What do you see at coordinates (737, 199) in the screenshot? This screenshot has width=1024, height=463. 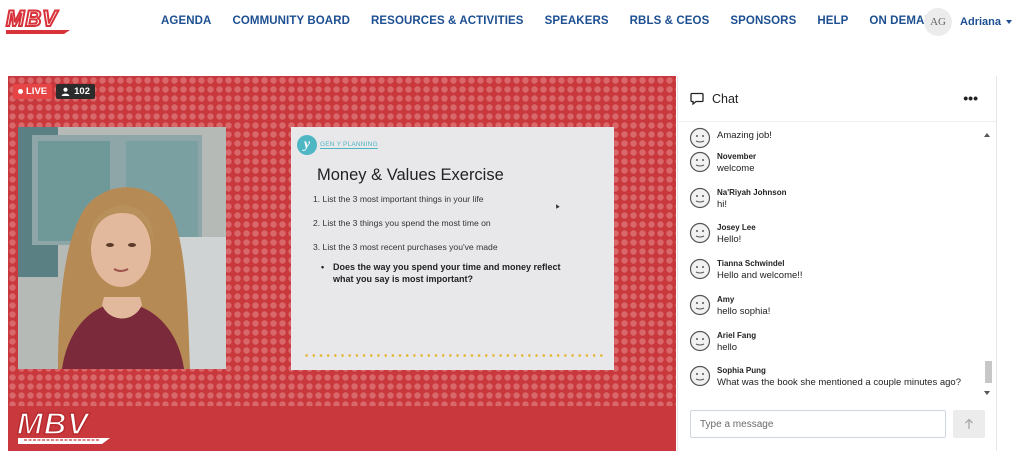 I see `chat-message: Na'Riyah Johnson hi!` at bounding box center [737, 199].